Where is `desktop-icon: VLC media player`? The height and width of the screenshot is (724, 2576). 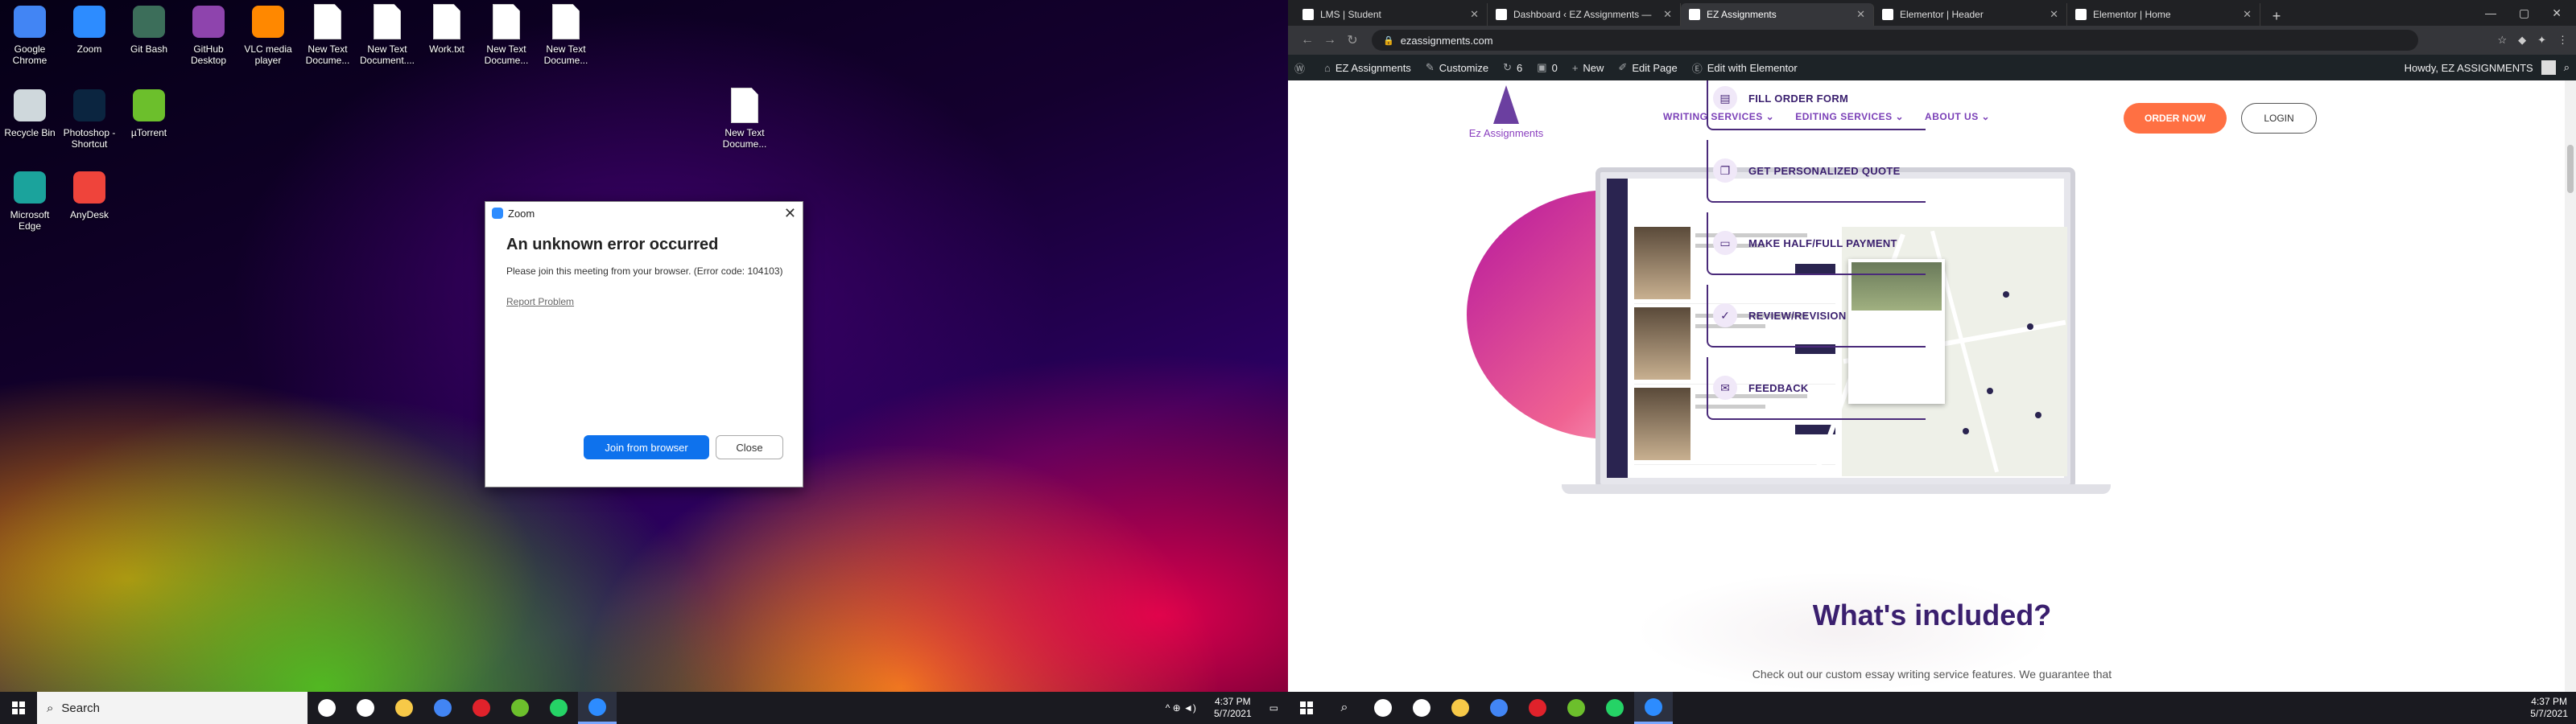 desktop-icon: VLC media player is located at coordinates (268, 34).